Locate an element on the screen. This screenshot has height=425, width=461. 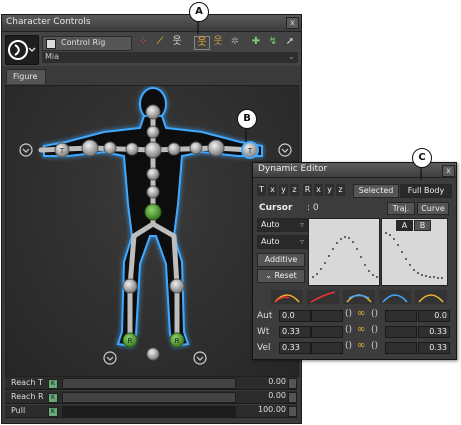
callout-a: A is located at coordinates (199, 12).